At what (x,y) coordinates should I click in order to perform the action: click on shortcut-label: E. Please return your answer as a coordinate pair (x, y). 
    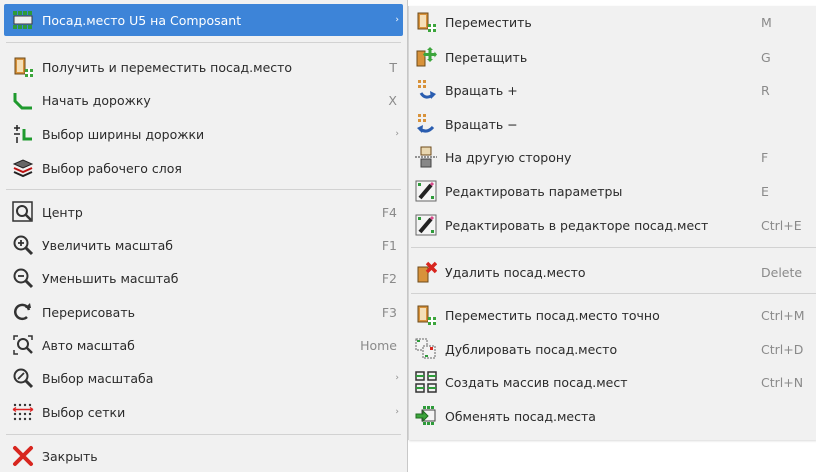
    Looking at the image, I should click on (765, 191).